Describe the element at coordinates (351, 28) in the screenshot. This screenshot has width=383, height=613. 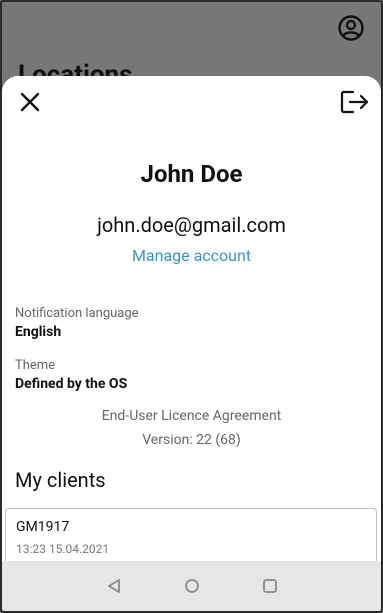
I see `account-circle-icon` at that location.